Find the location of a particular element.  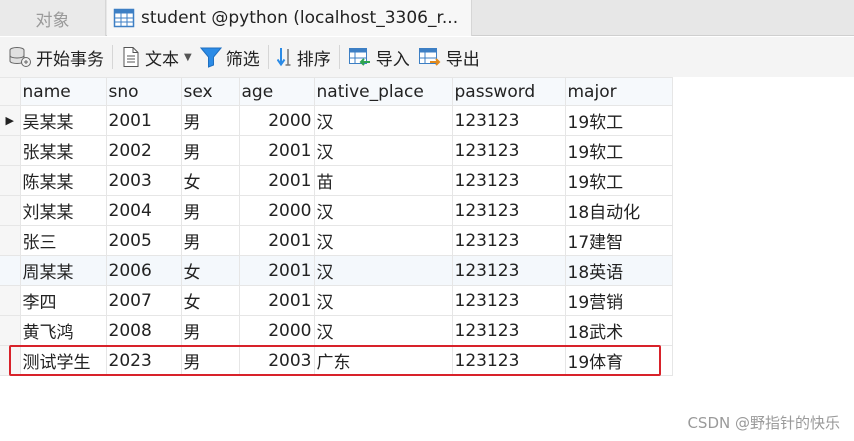

cell-sno: 2001 is located at coordinates (143, 120).